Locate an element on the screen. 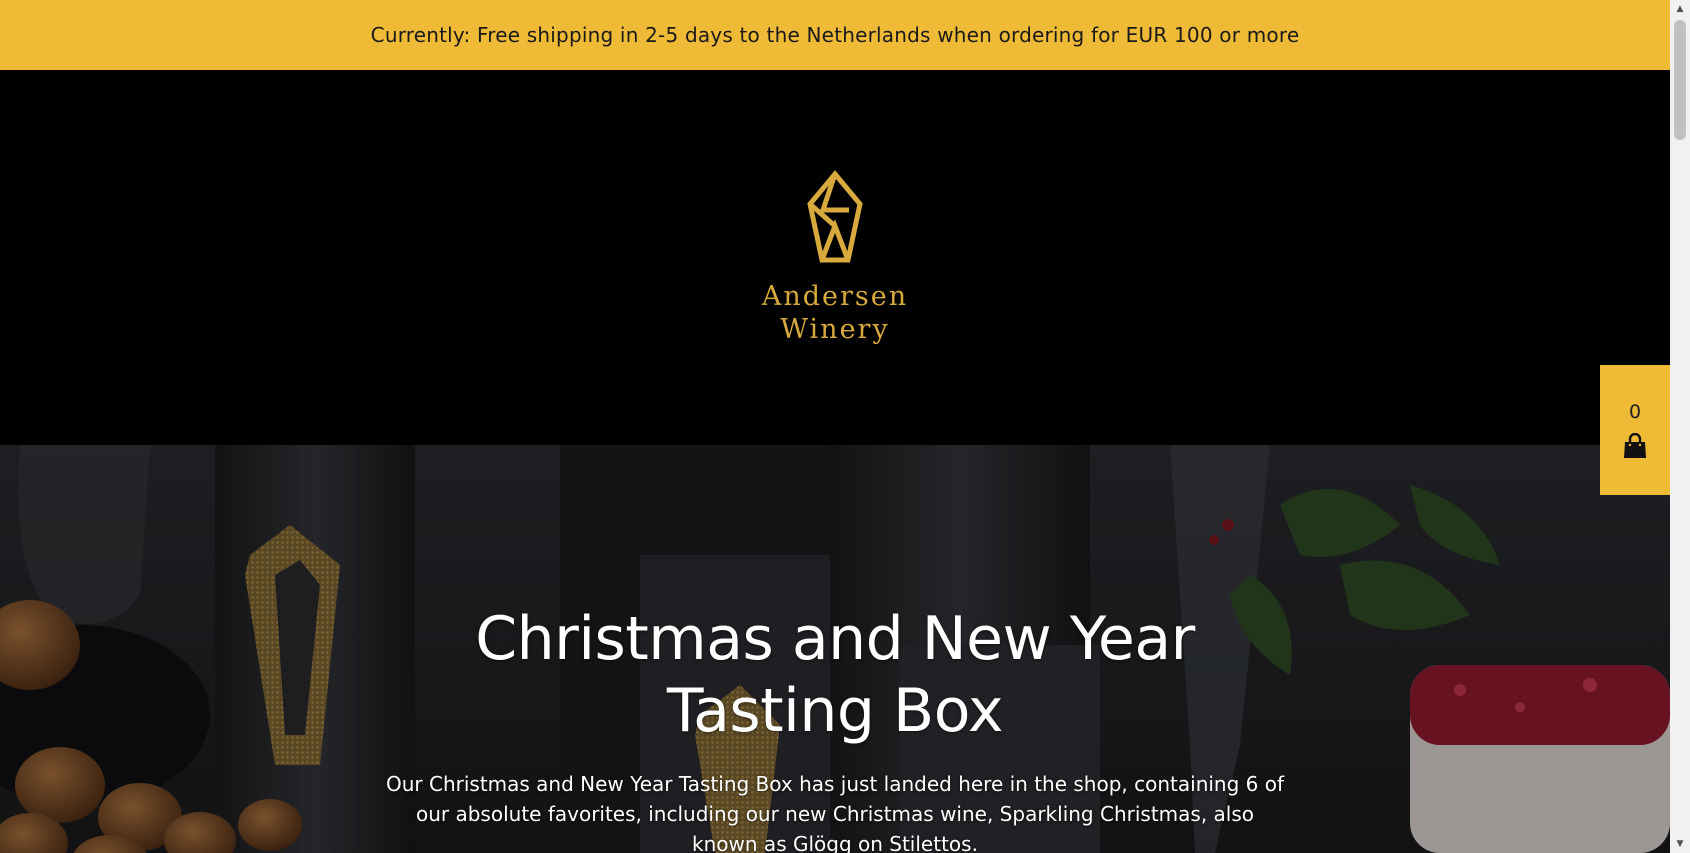  cart-button: 0 is located at coordinates (1635, 430).